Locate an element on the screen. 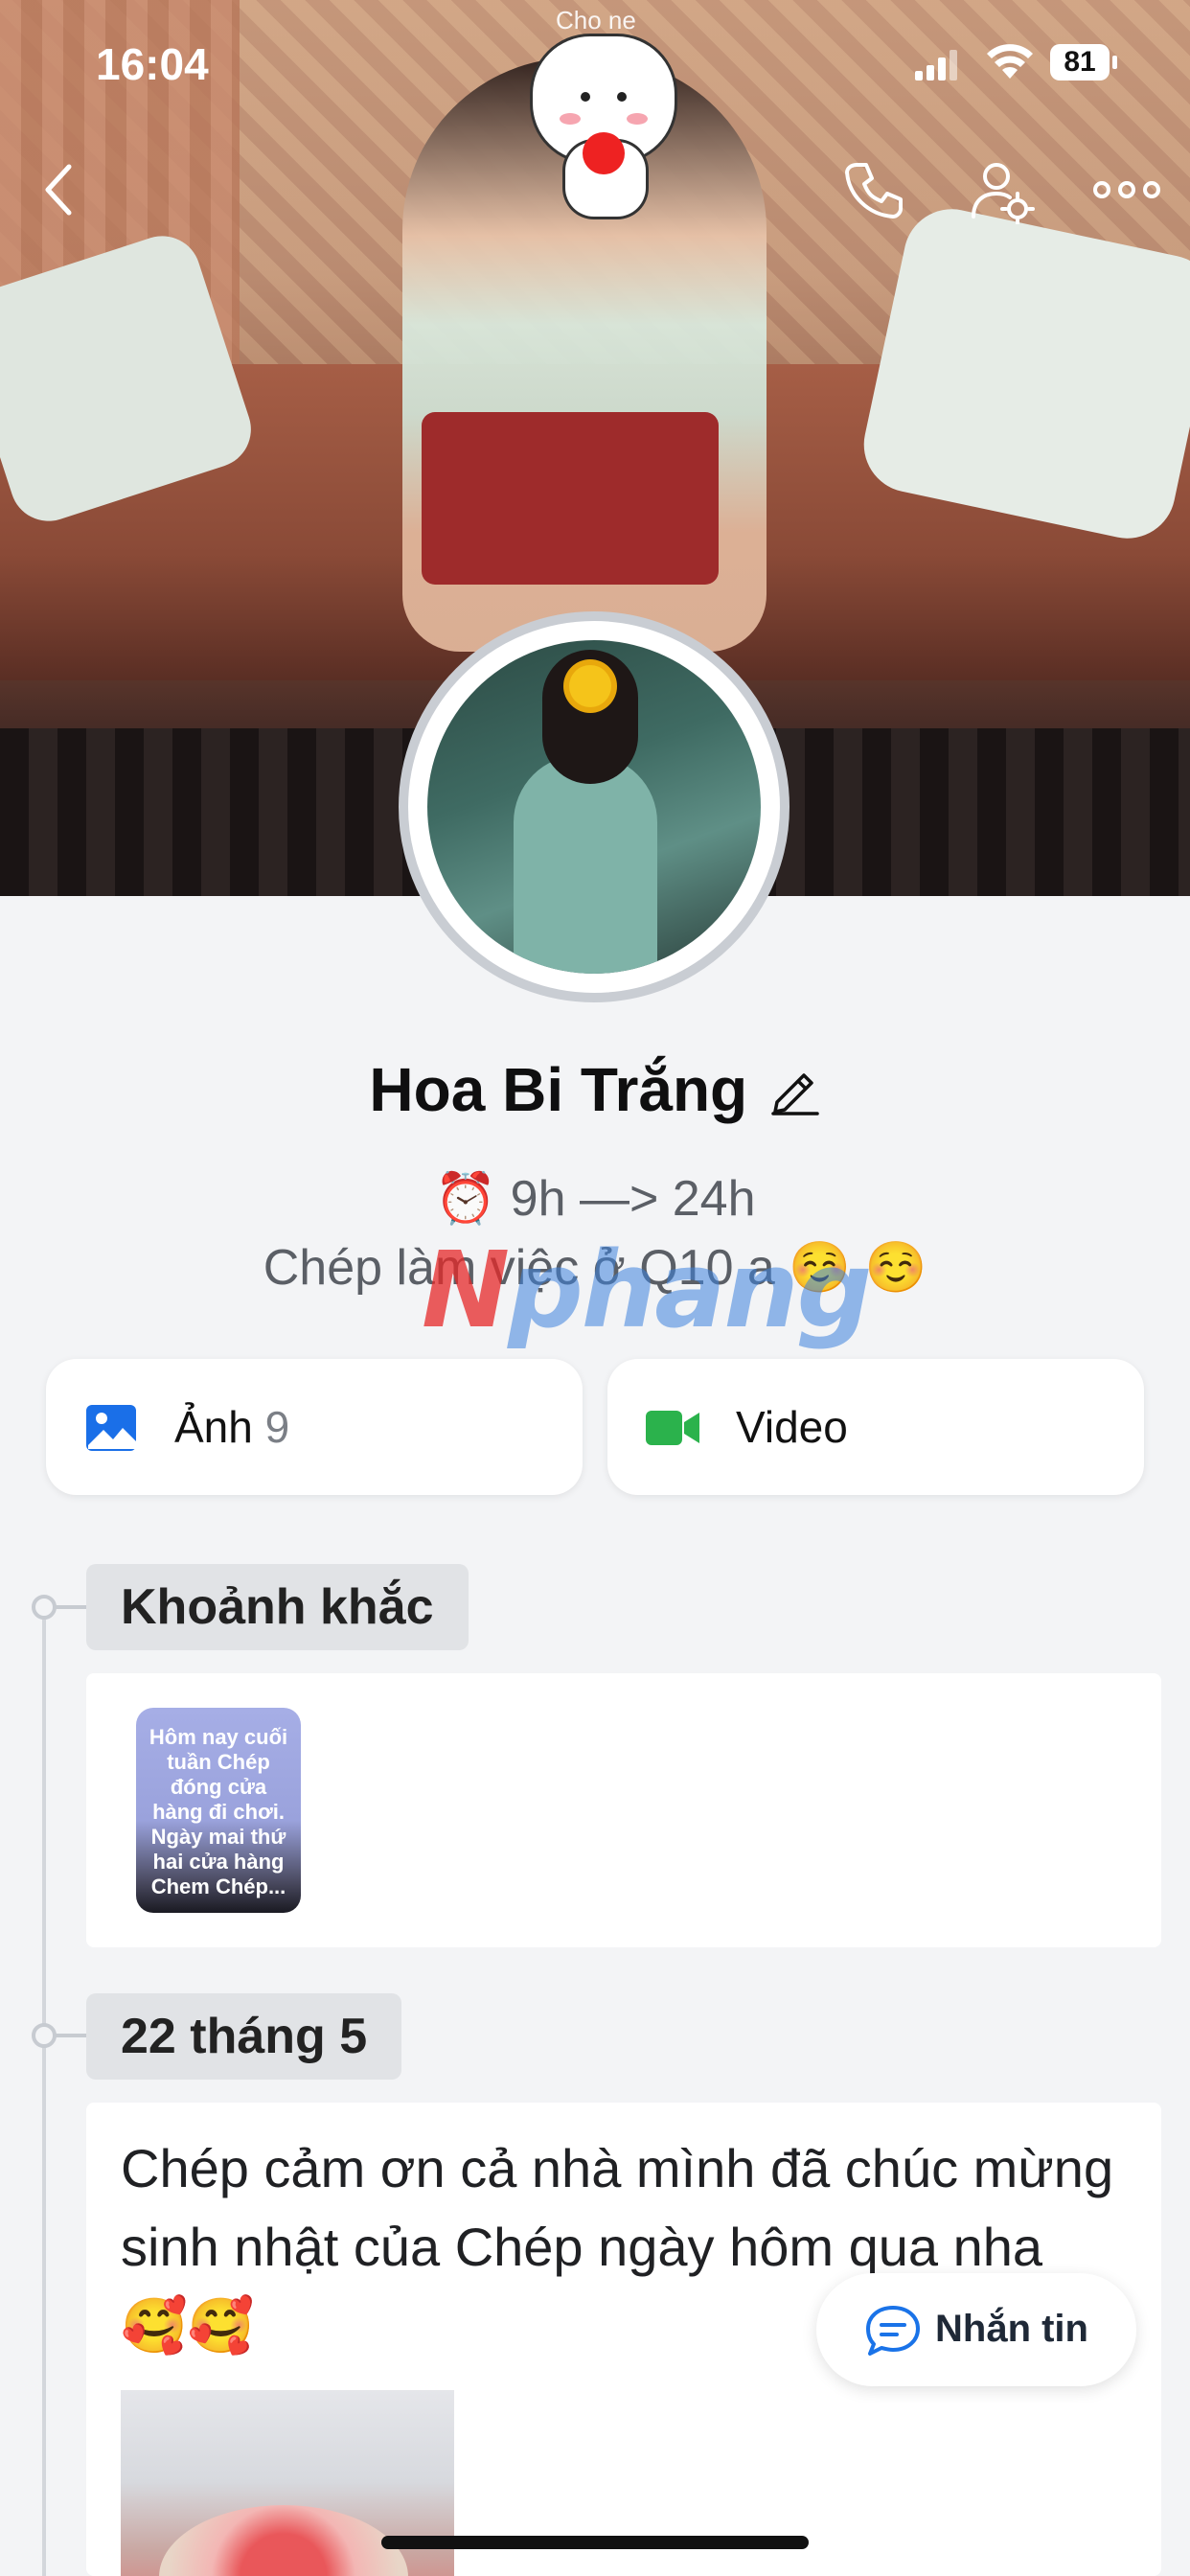  message-button-label: Nhắn tin is located at coordinates (1012, 2329).